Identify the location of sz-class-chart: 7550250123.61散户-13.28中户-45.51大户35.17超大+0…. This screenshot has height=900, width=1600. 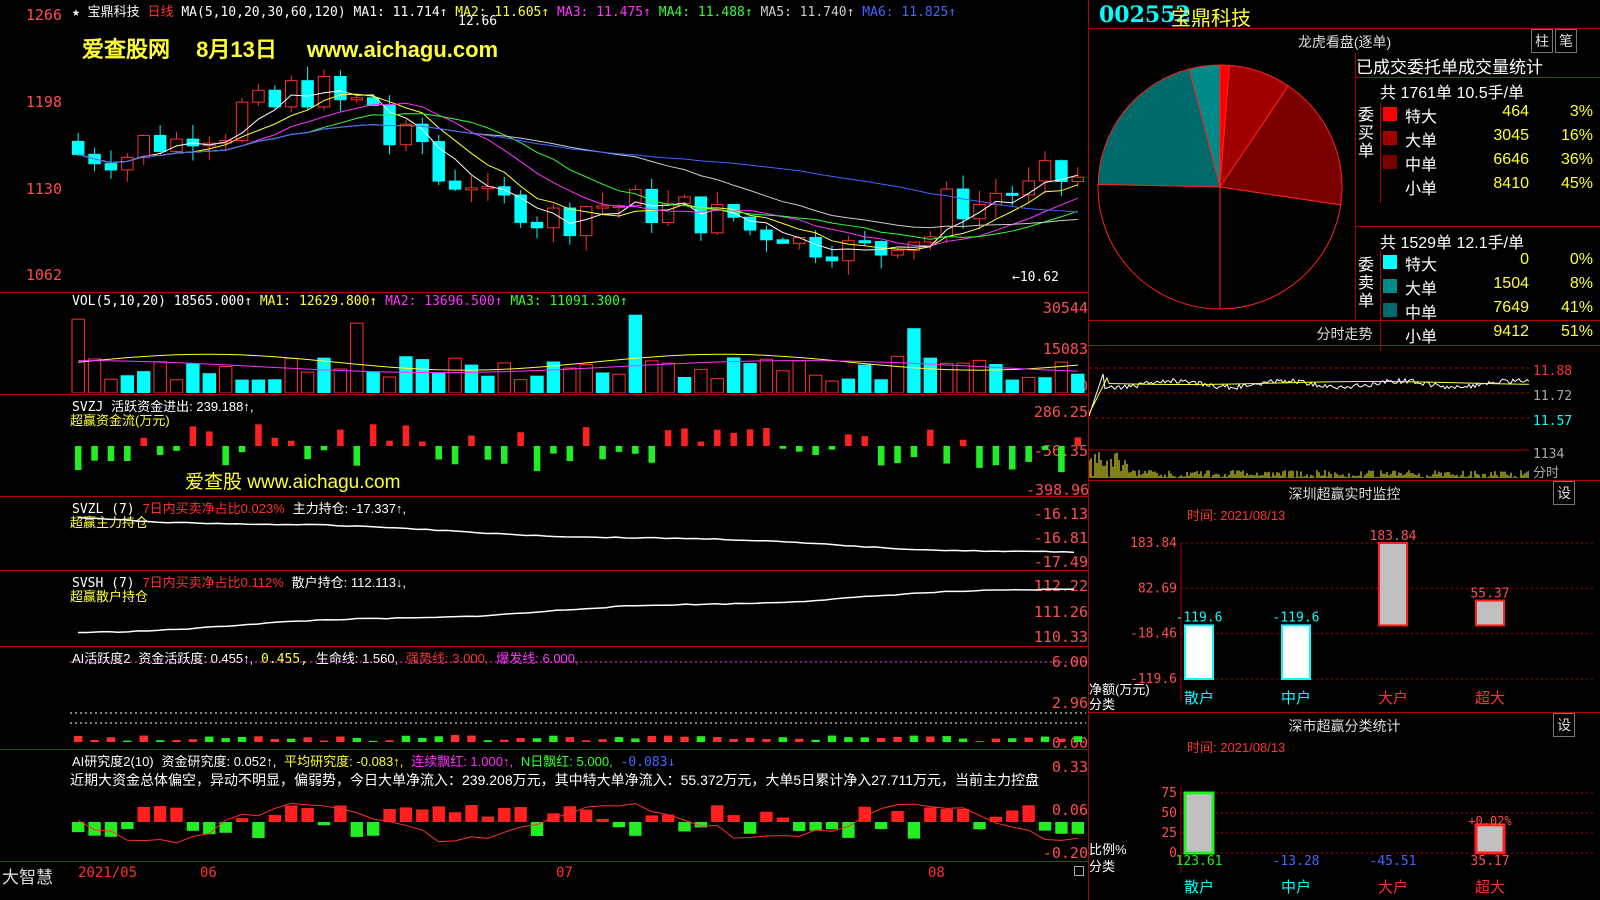
(1344, 826).